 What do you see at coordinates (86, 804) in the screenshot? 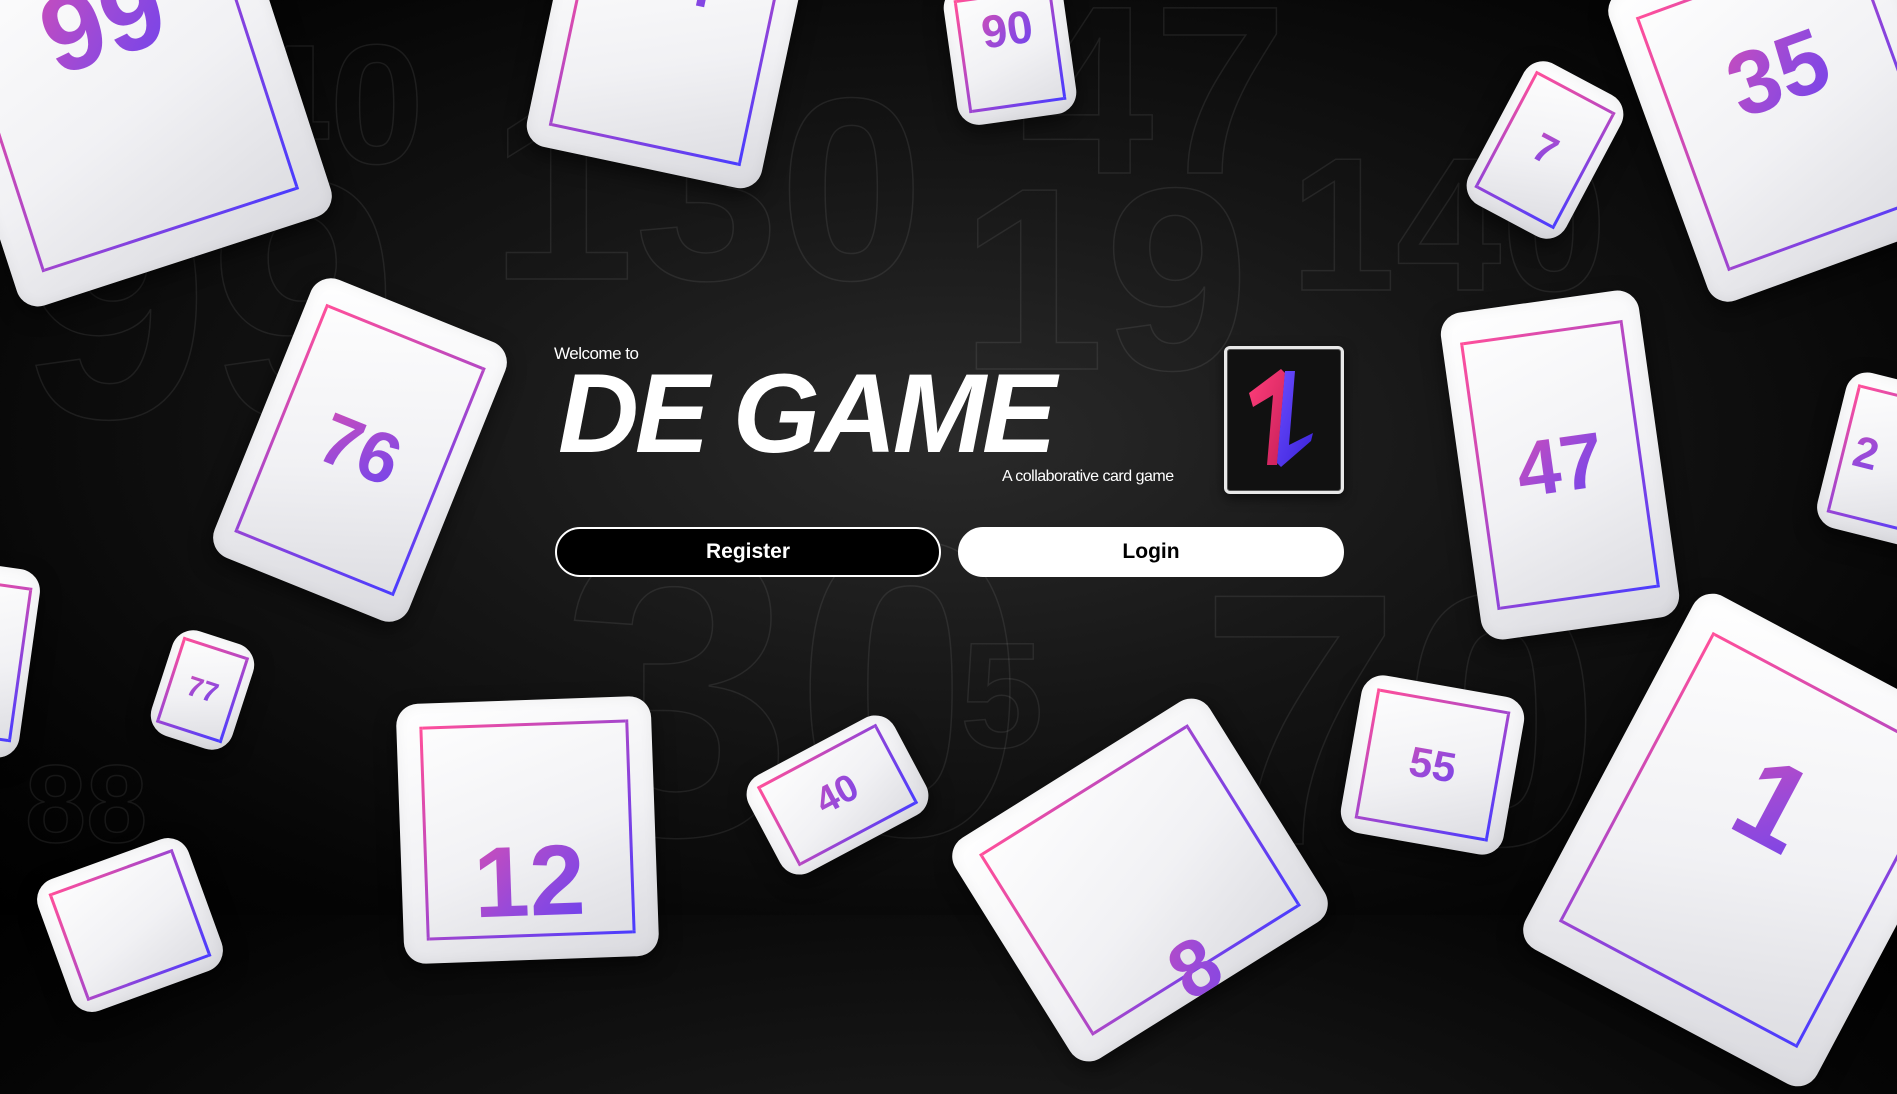
I see `background-number: 88` at bounding box center [86, 804].